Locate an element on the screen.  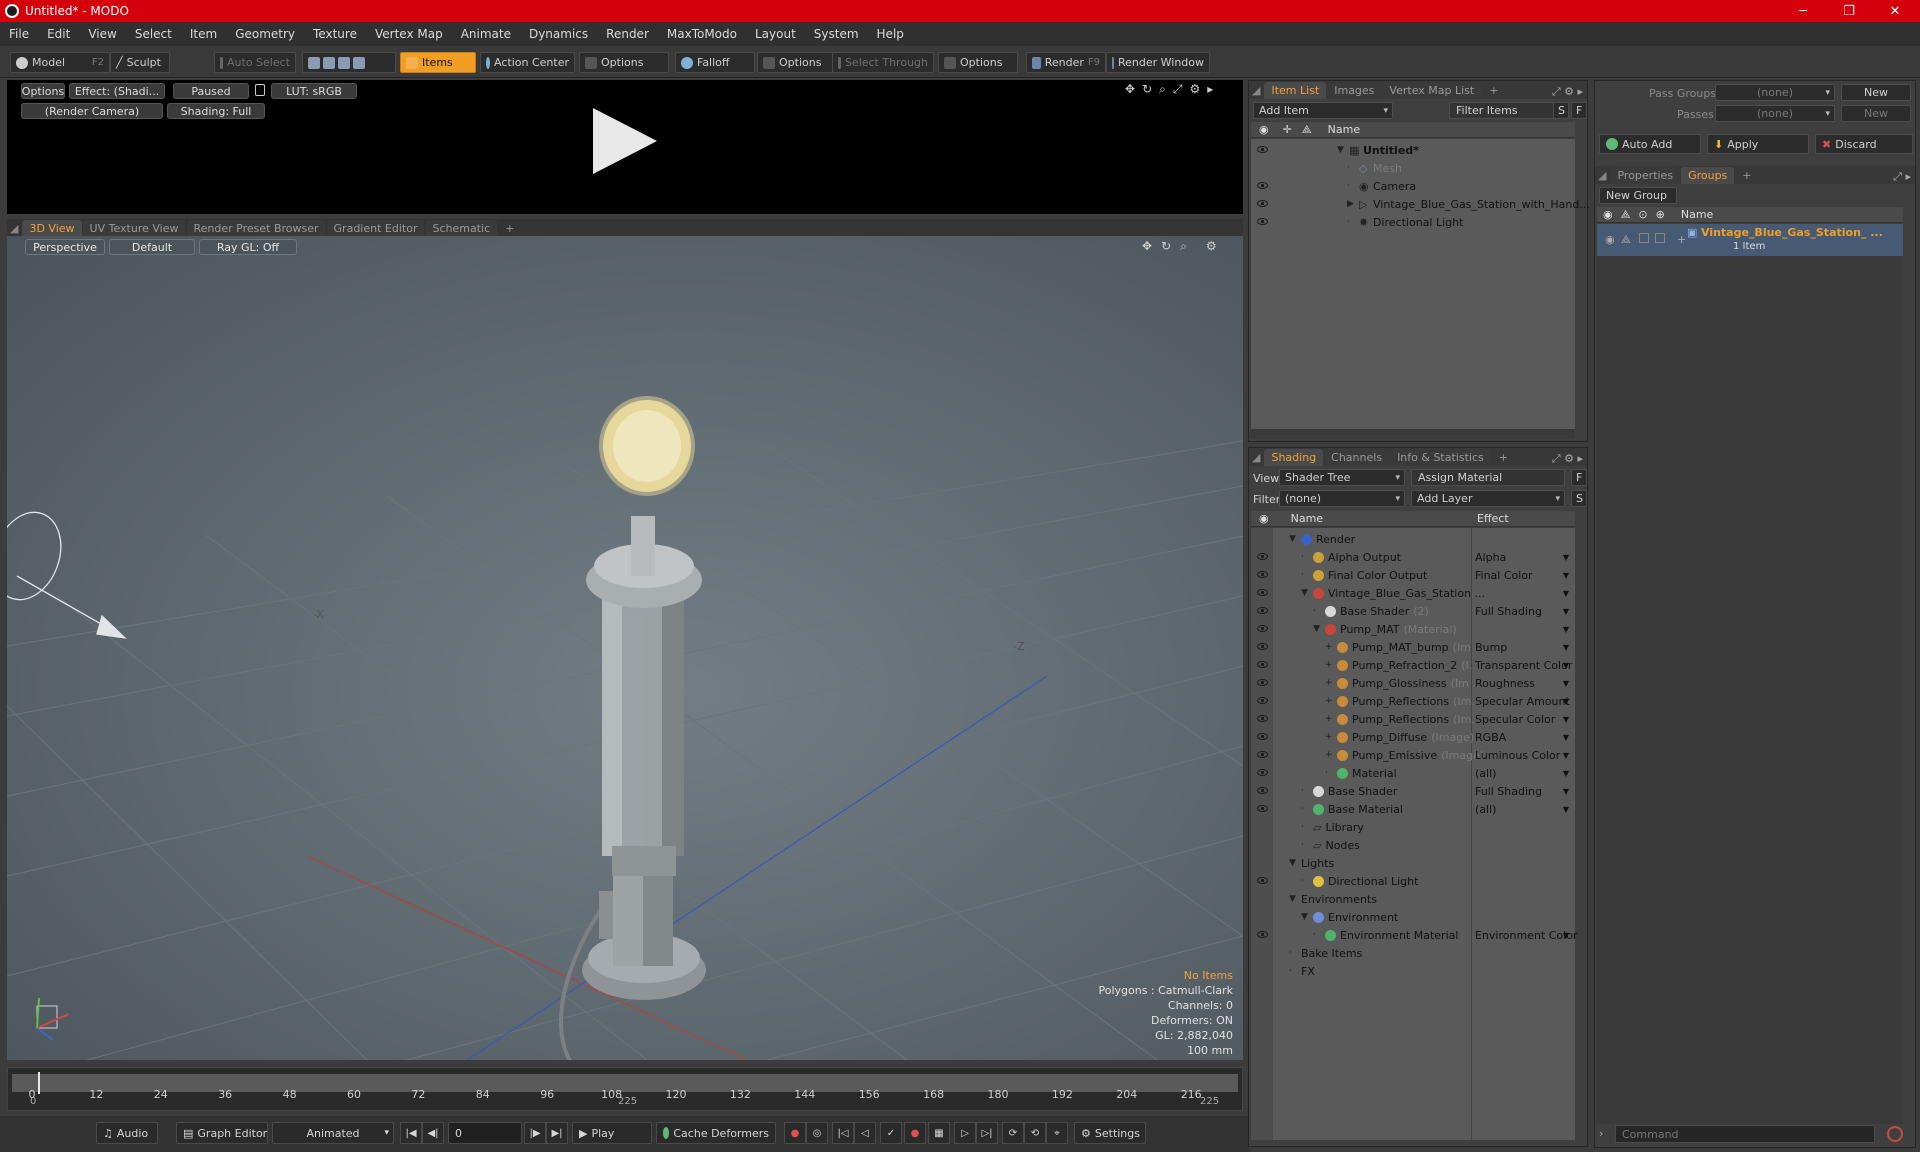
item-list-row: ▼ ▦ Untitled* is located at coordinates (1413, 150).